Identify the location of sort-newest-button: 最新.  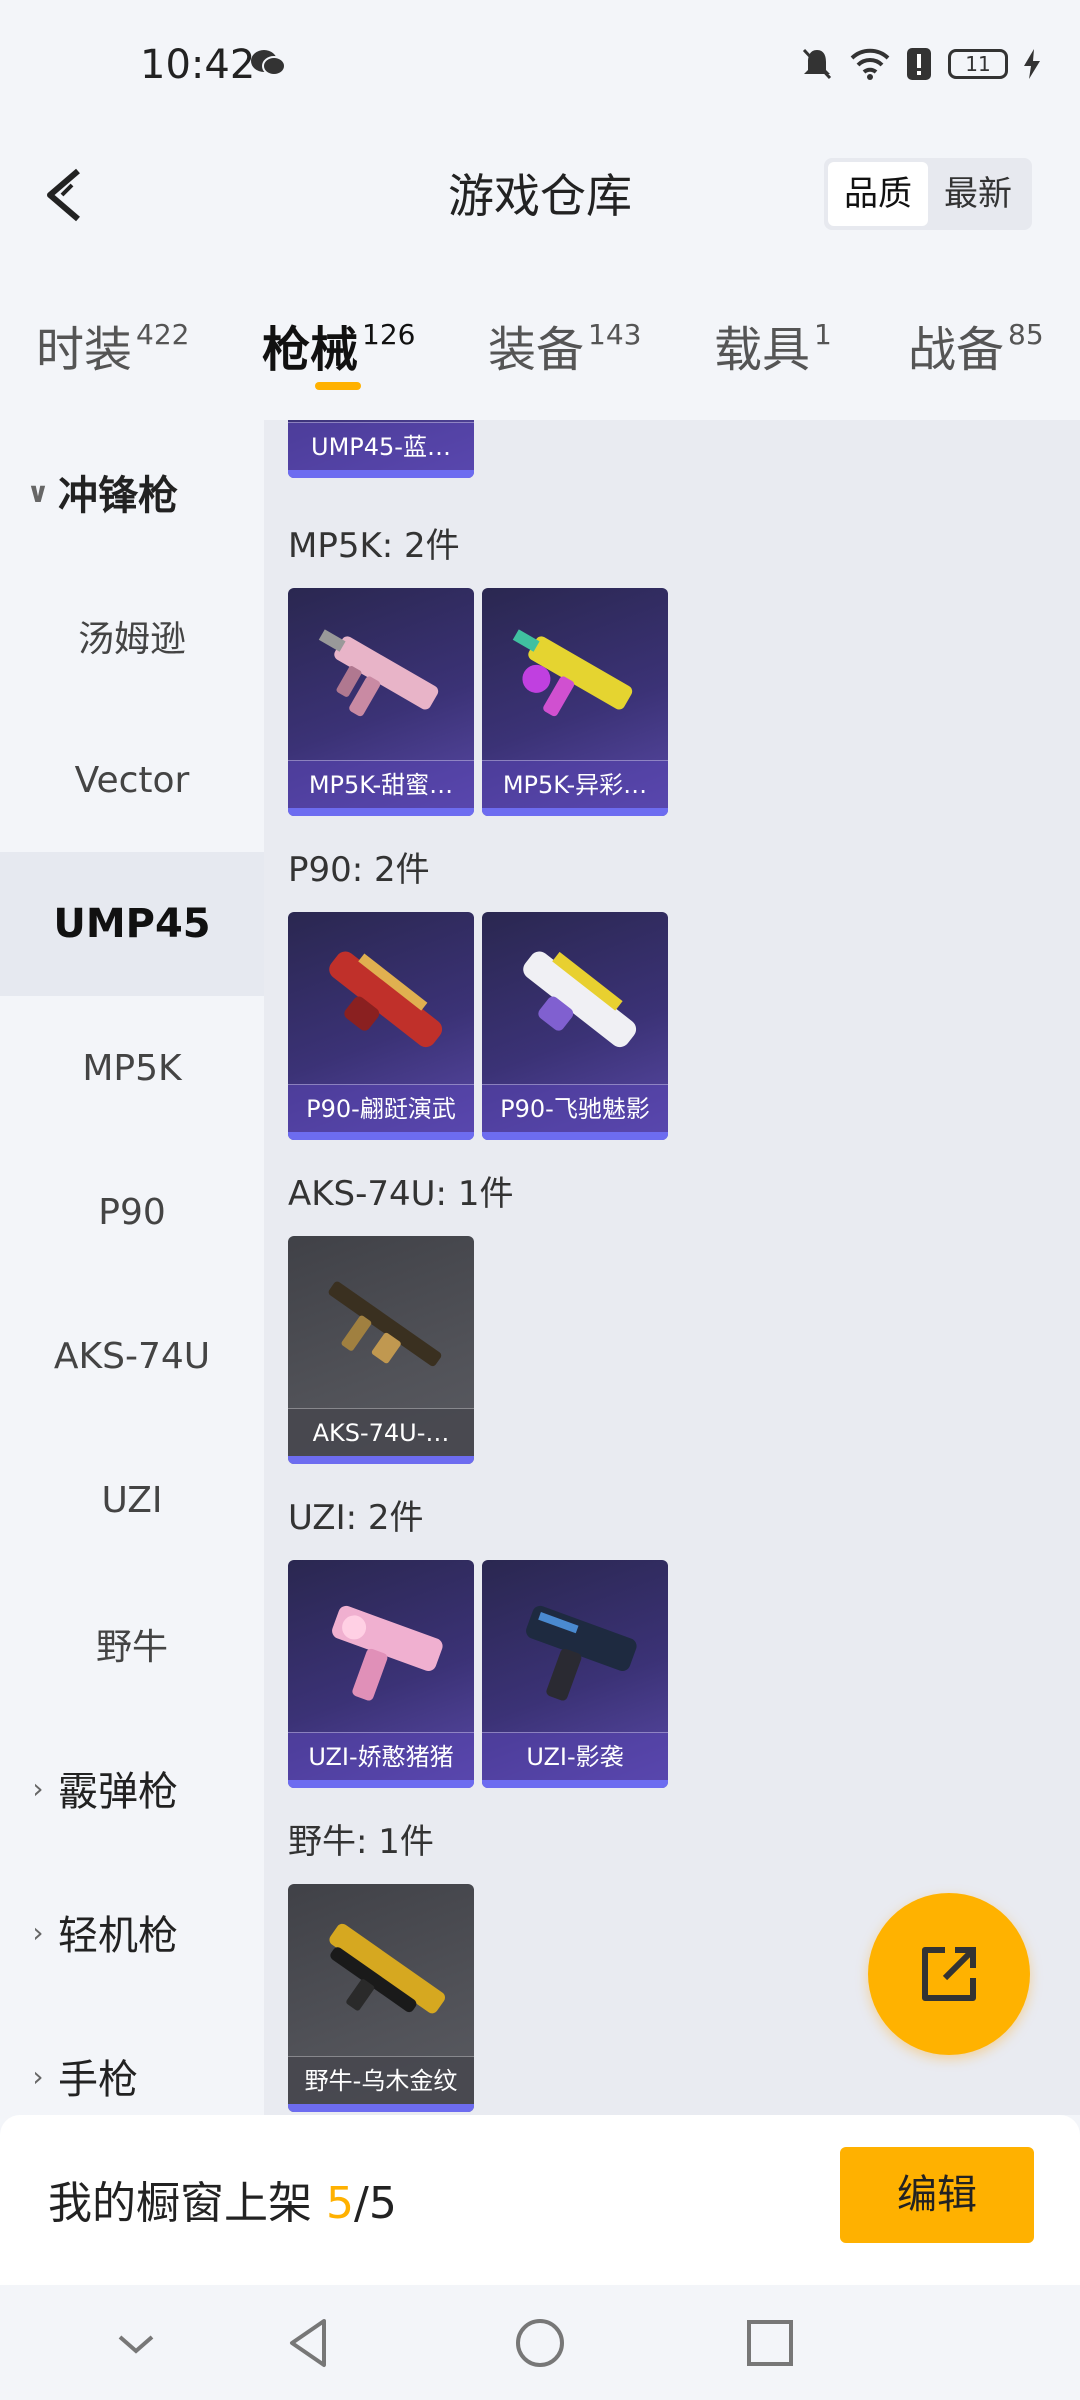
(978, 194).